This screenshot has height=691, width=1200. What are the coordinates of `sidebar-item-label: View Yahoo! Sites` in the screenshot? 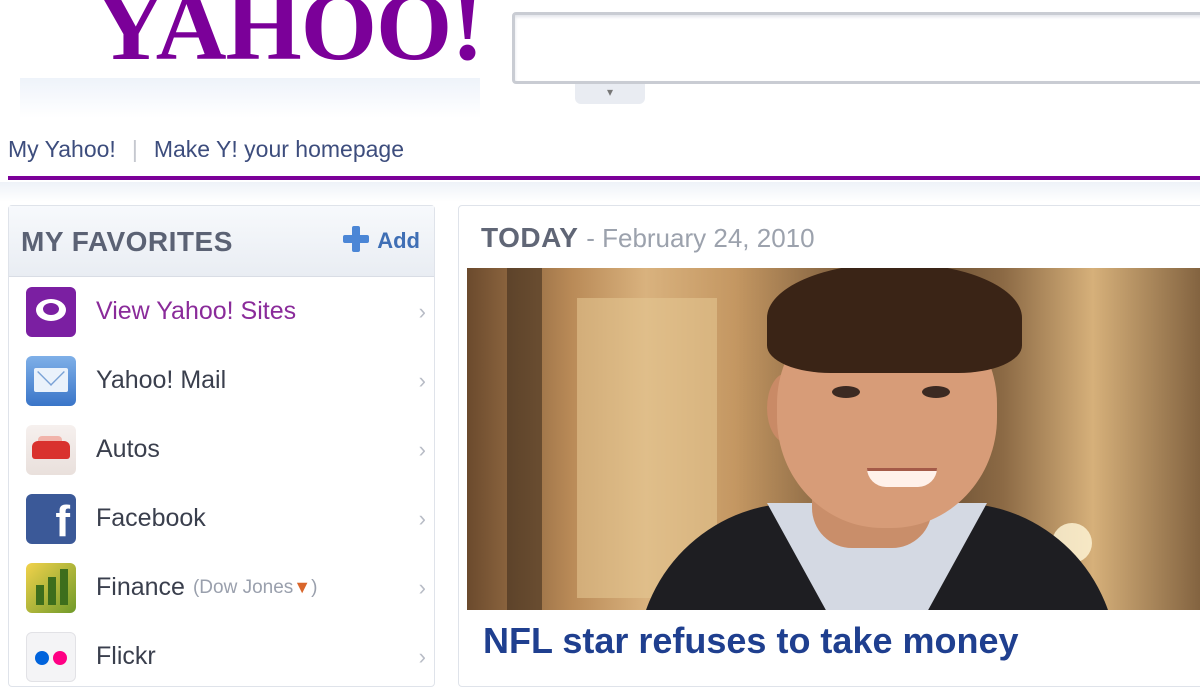 It's located at (196, 311).